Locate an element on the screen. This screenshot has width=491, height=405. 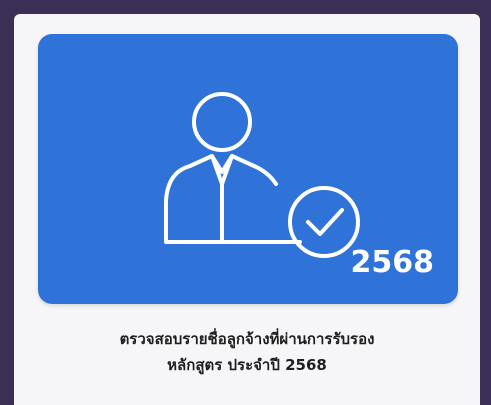
year-label: 2568 is located at coordinates (392, 262).